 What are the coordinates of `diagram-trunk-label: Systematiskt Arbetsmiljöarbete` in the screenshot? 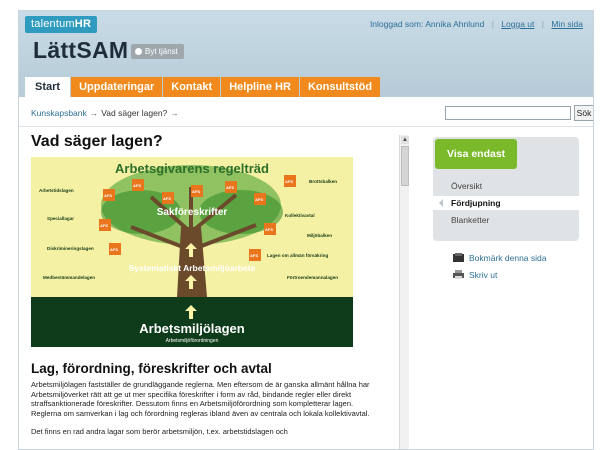 It's located at (192, 268).